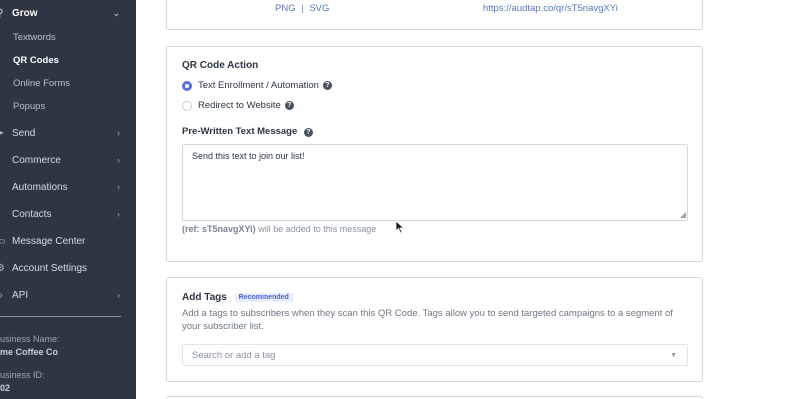  Describe the element at coordinates (2, 133) in the screenshot. I see `send-icon: ➤` at that location.